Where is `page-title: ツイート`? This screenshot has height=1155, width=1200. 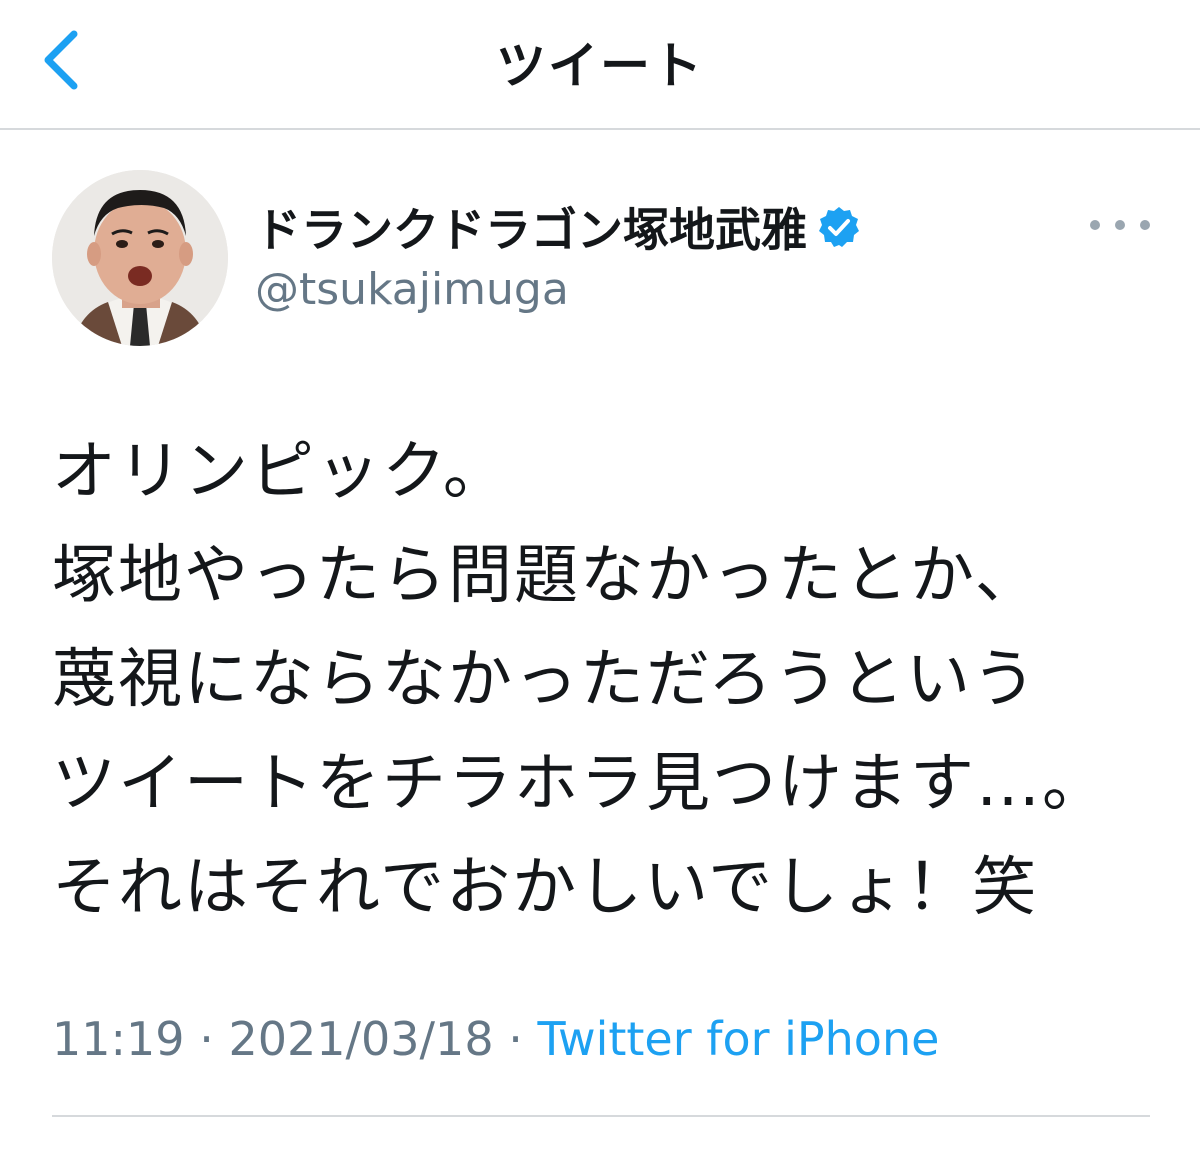
page-title: ツイート is located at coordinates (600, 66).